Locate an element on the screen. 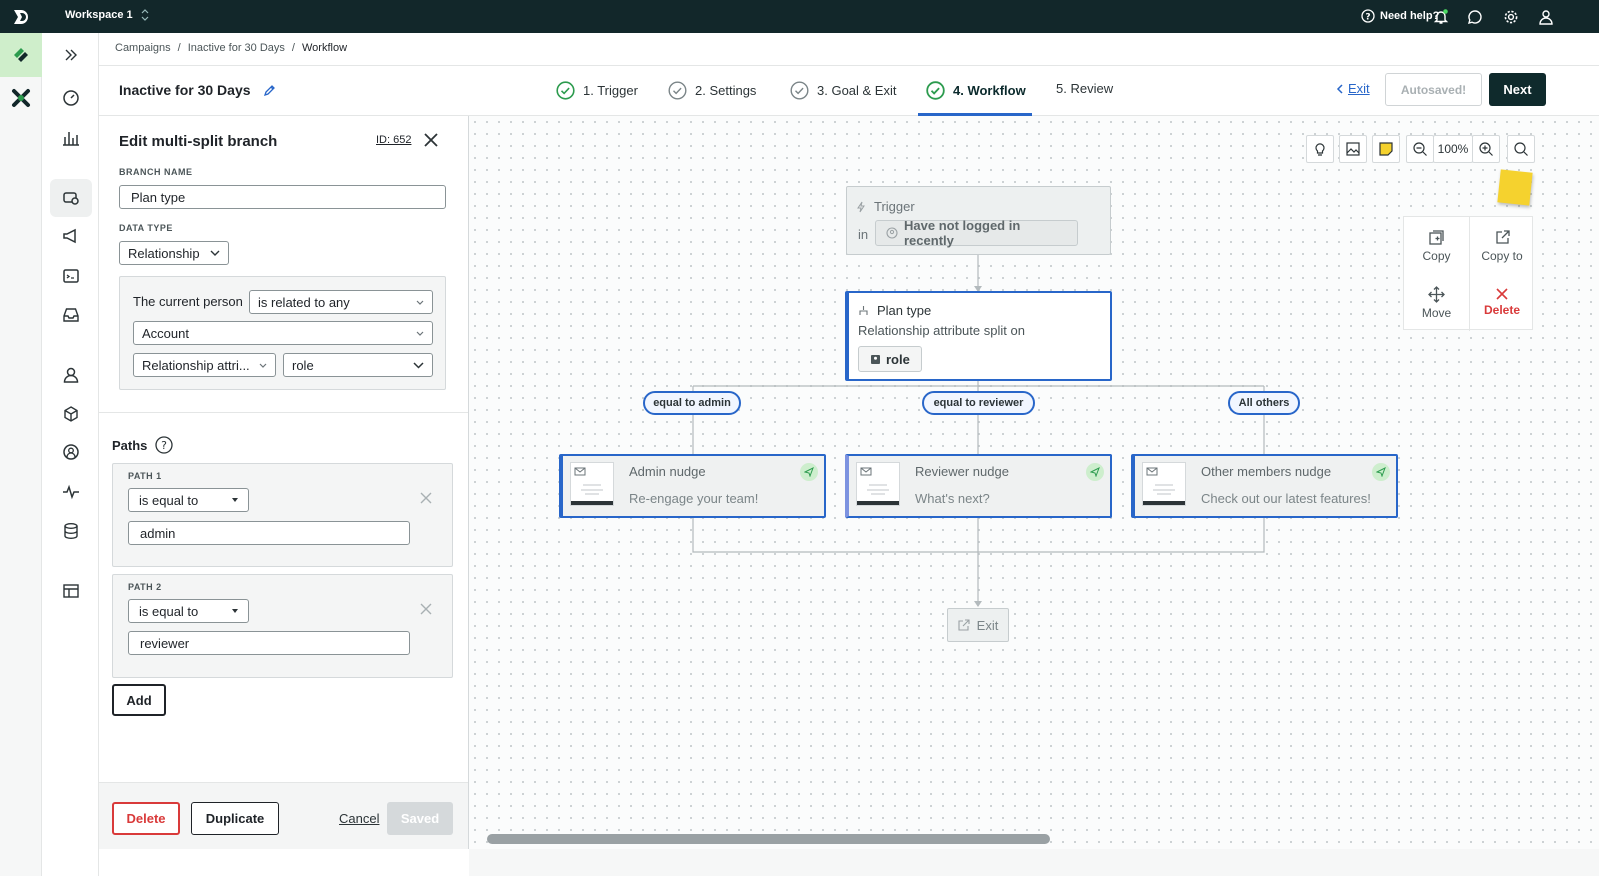 The image size is (1599, 876). breadcrumb-current: Workflow is located at coordinates (324, 48).